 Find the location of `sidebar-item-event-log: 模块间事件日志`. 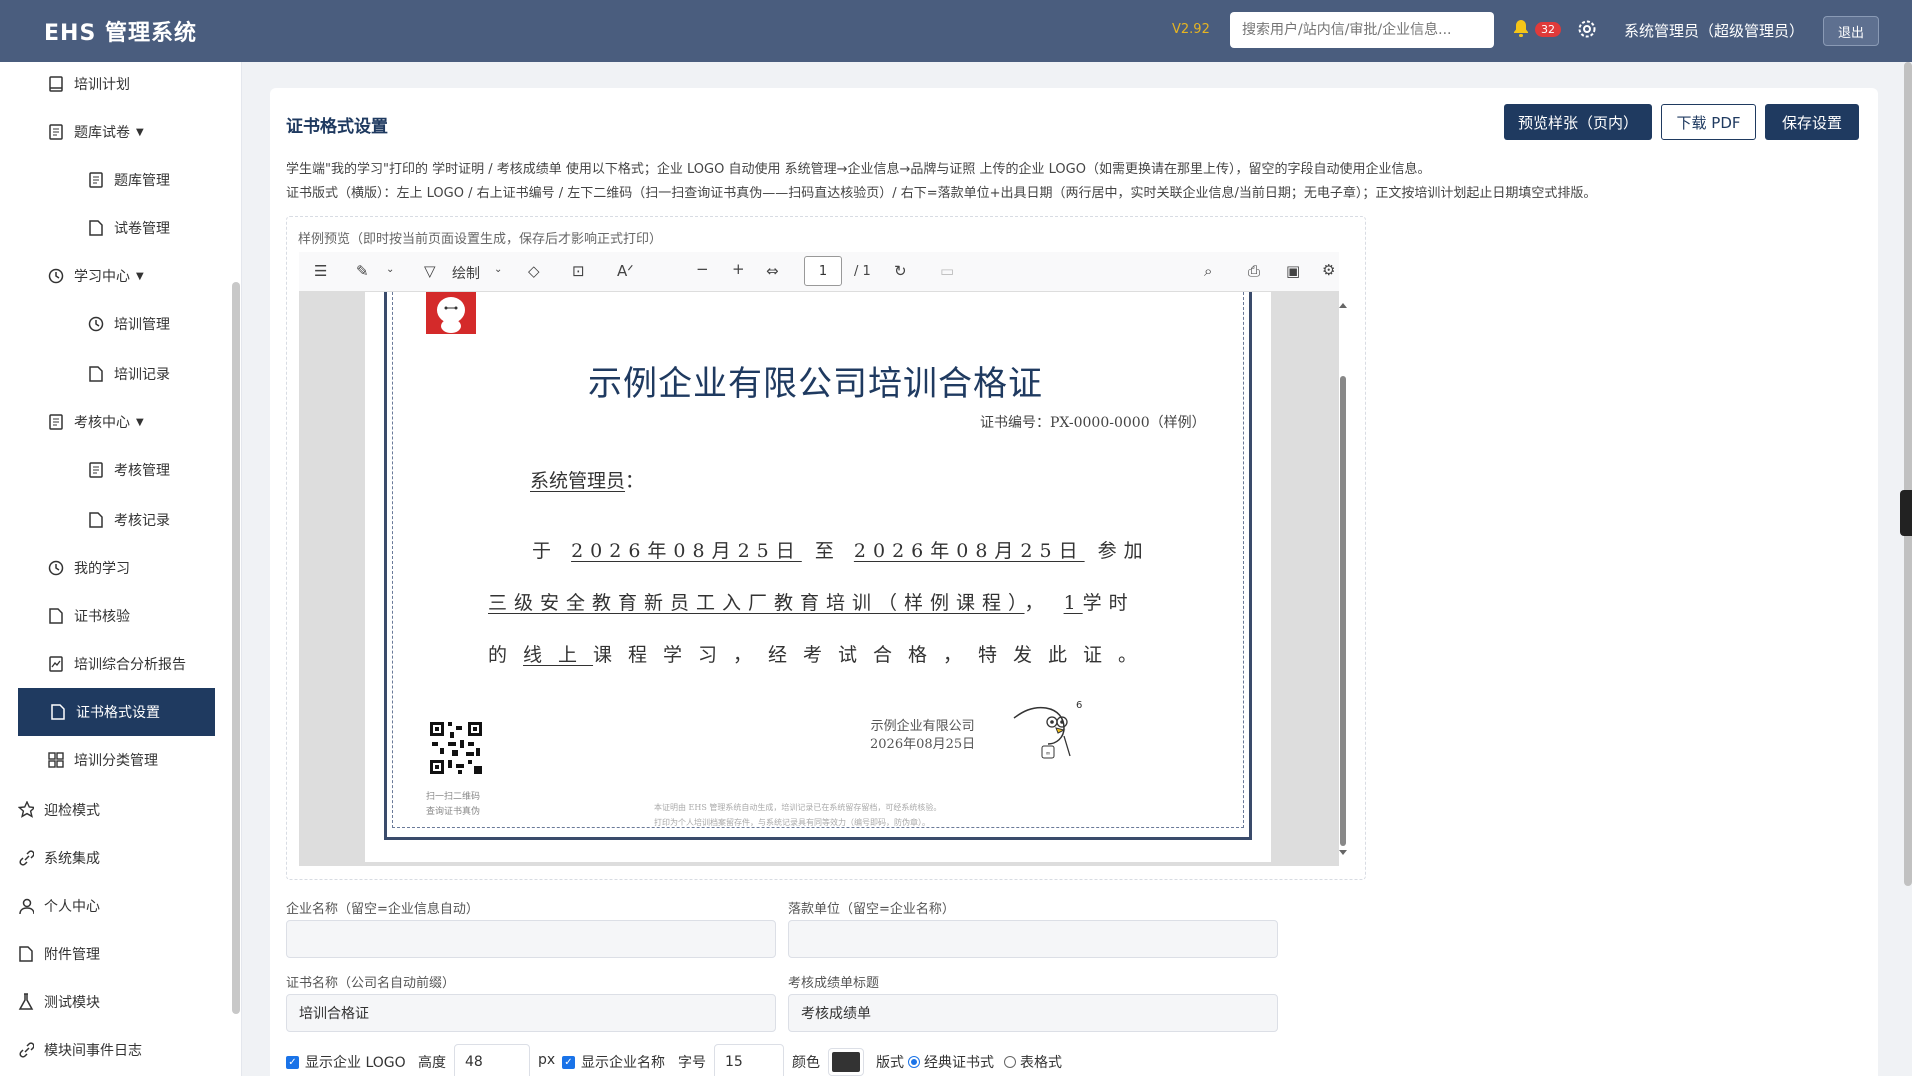

sidebar-item-event-log: 模块间事件日志 is located at coordinates (80, 1050).